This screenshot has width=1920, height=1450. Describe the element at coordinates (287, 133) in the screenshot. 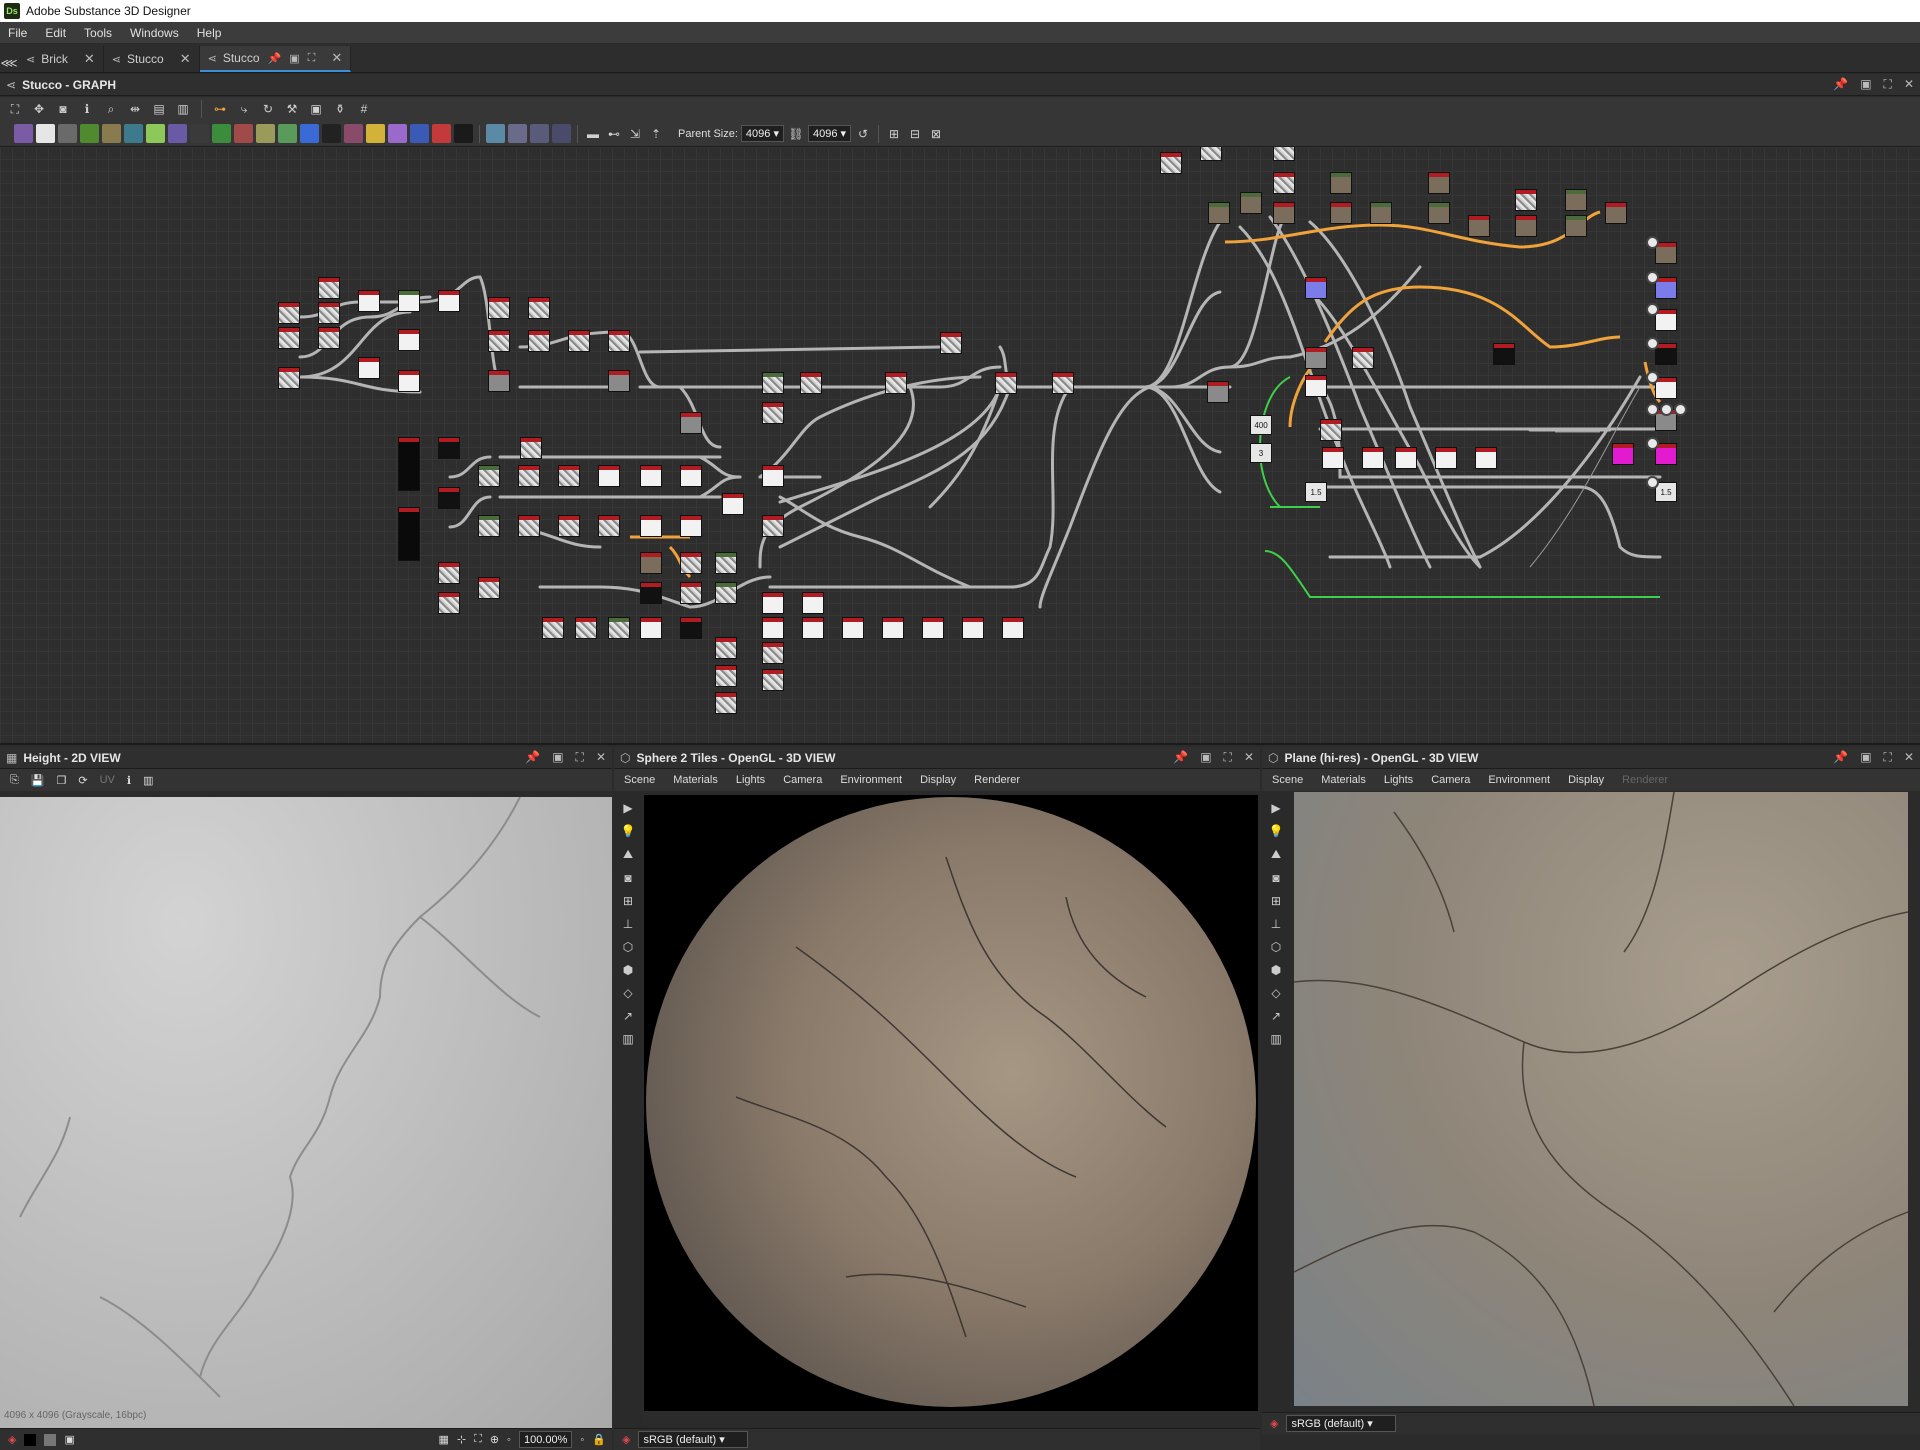

I see `distance-node-icon` at that location.